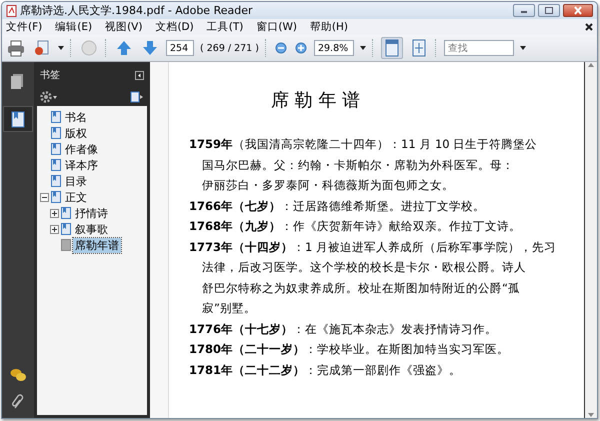  I want to click on collapse-icon, so click(44, 197).